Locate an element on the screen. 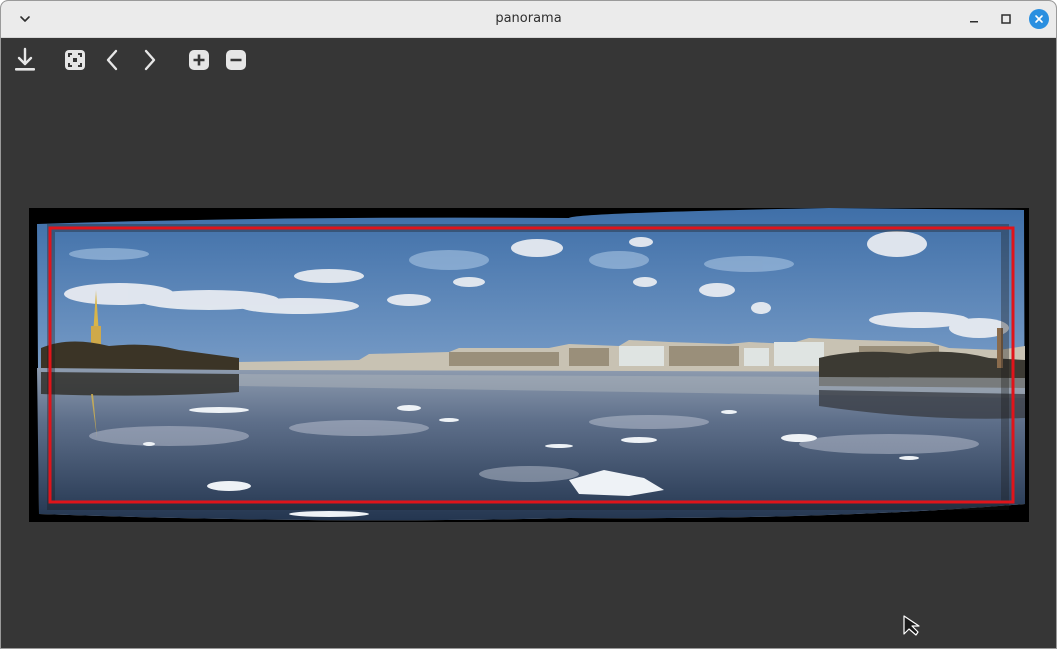 The width and height of the screenshot is (1057, 649). cursor-arrow-icon is located at coordinates (911, 625).